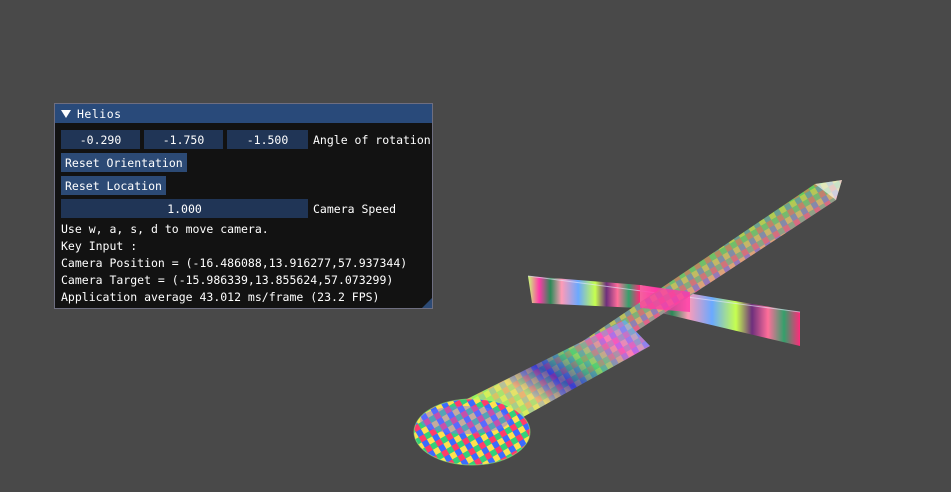  Describe the element at coordinates (124, 162) in the screenshot. I see `reset-orientation-button: Reset Orientation` at that location.